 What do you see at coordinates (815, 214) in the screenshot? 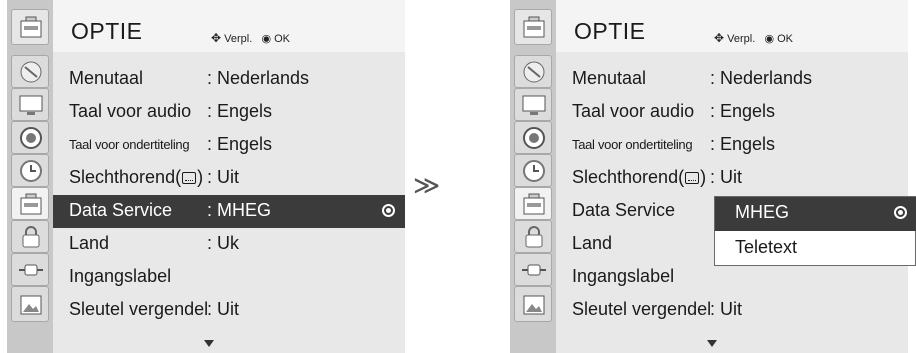
I see `dropdown-option-mheg: MHEG` at bounding box center [815, 214].